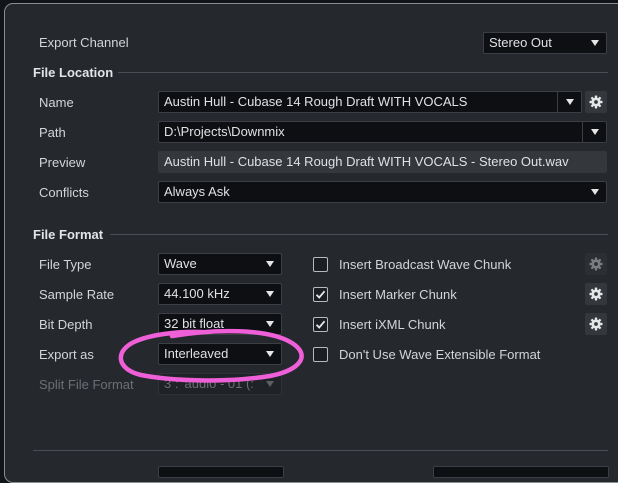 This screenshot has height=483, width=618. Describe the element at coordinates (398, 294) in the screenshot. I see `marker-chunk-label: Insert Marker Chunk` at that location.